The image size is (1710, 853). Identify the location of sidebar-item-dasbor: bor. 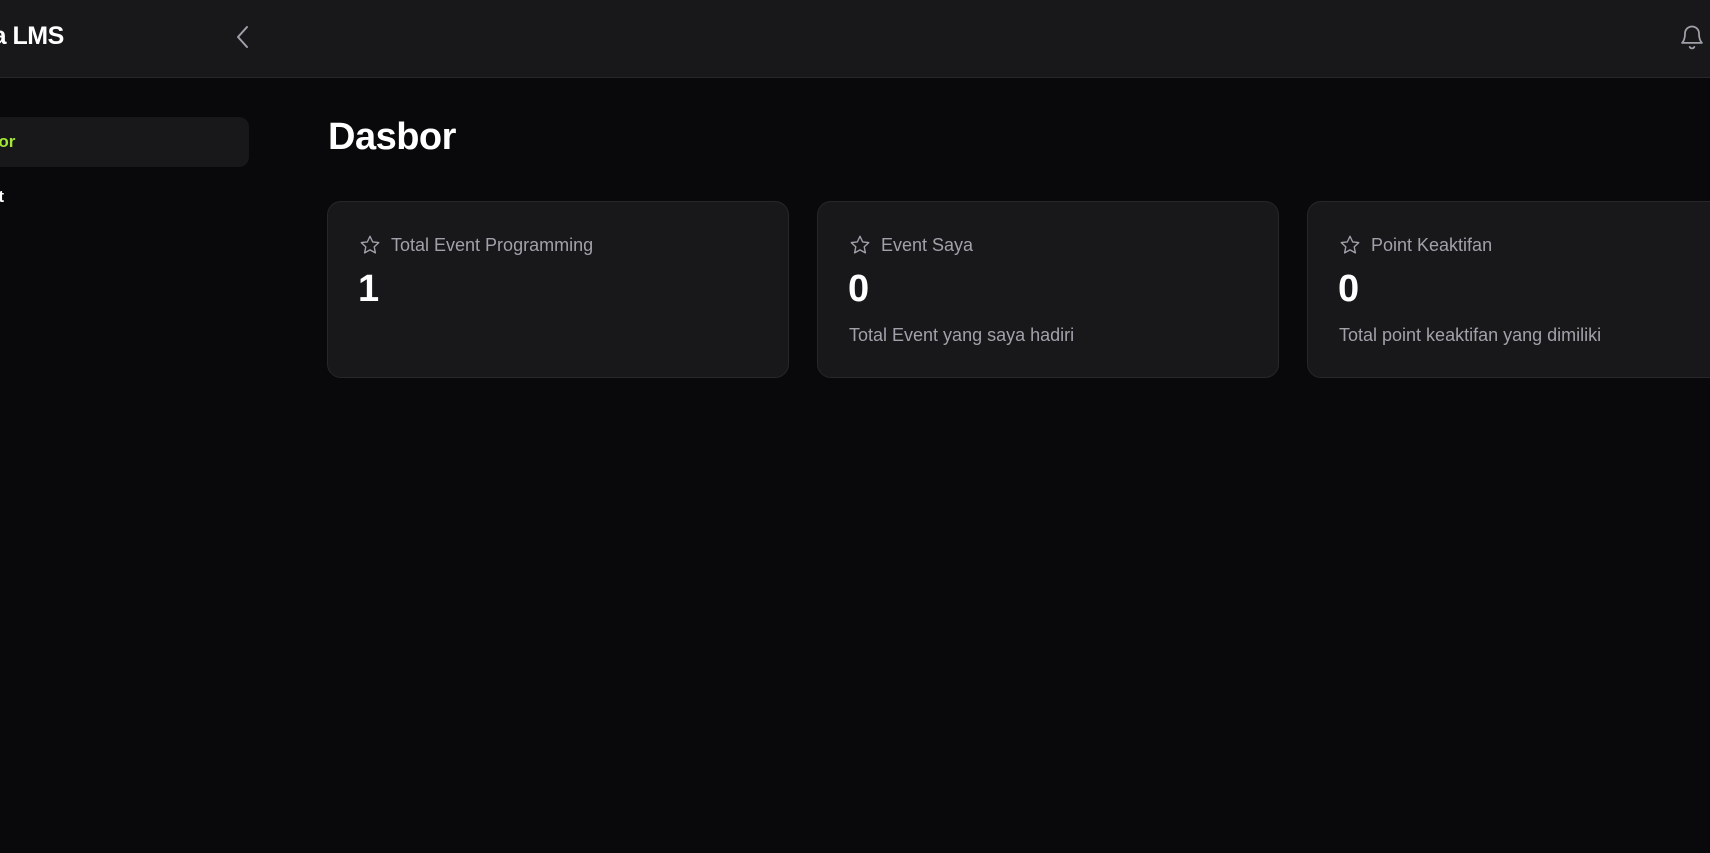
(124, 142).